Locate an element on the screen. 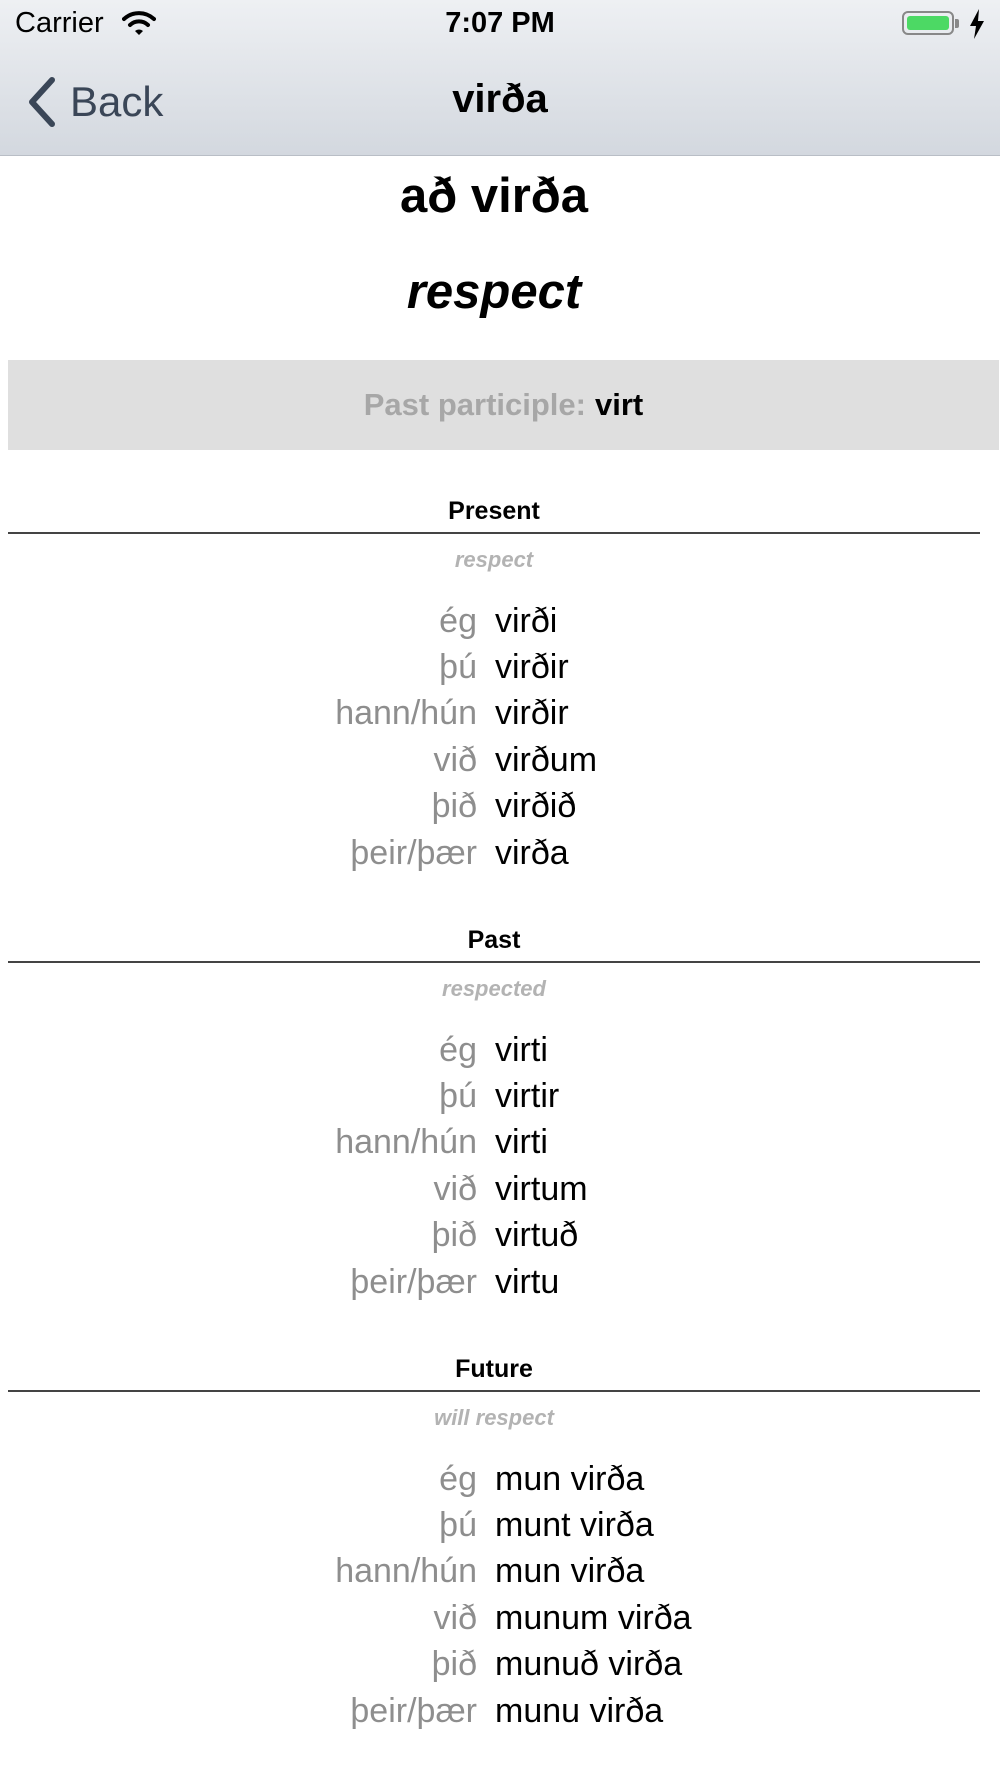  conjugation-row: ég mun virða is located at coordinates (500, 1479).